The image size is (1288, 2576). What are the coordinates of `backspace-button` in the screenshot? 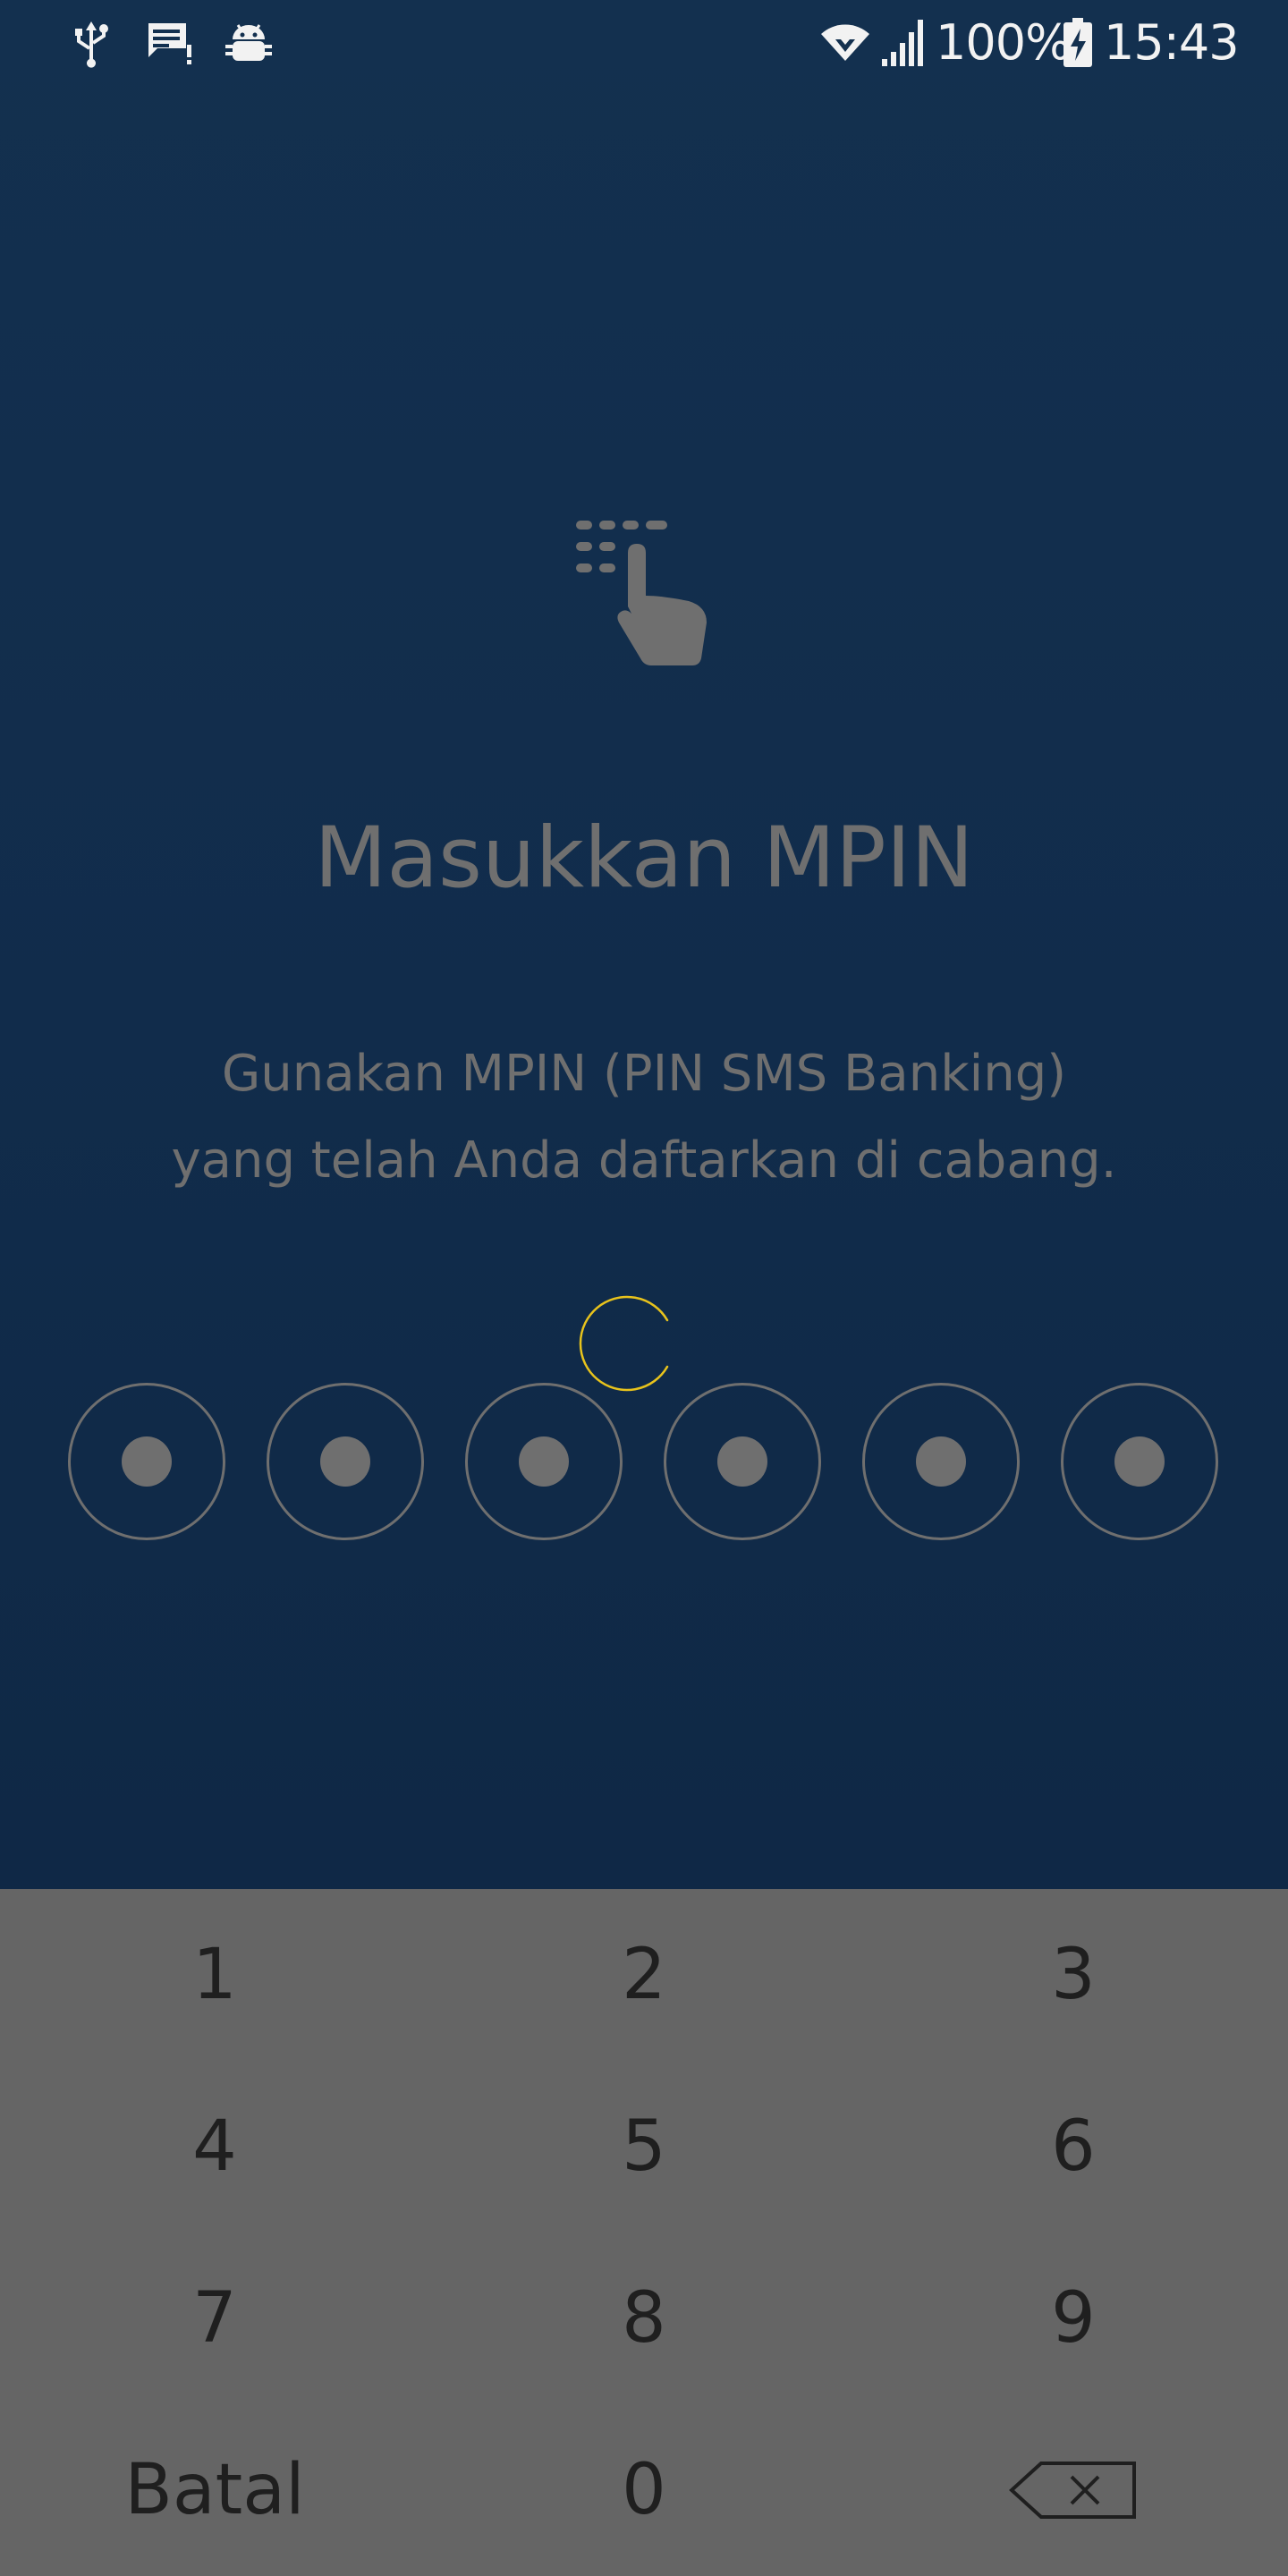 It's located at (1073, 2490).